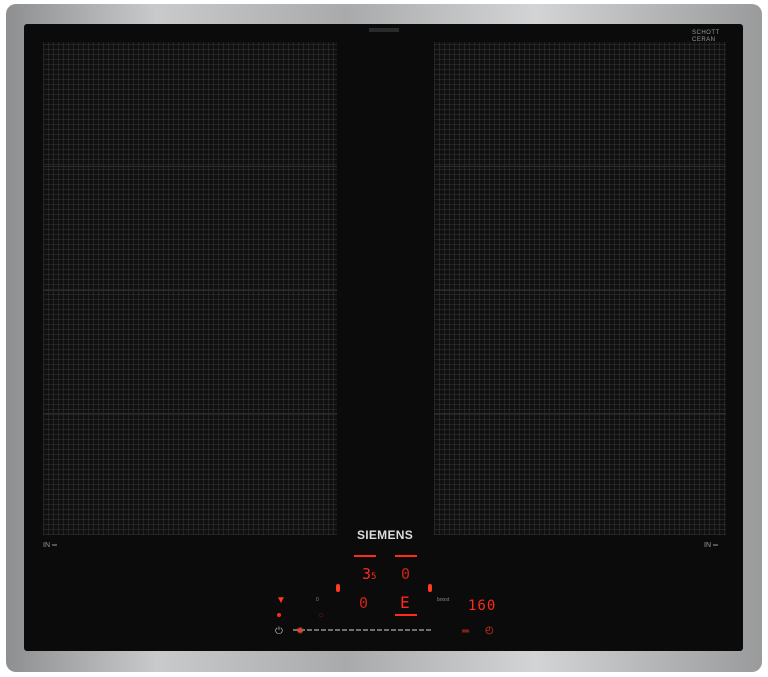 This screenshot has width=768, height=677. I want to click on flex-zone-label-left: IN ═, so click(50, 545).